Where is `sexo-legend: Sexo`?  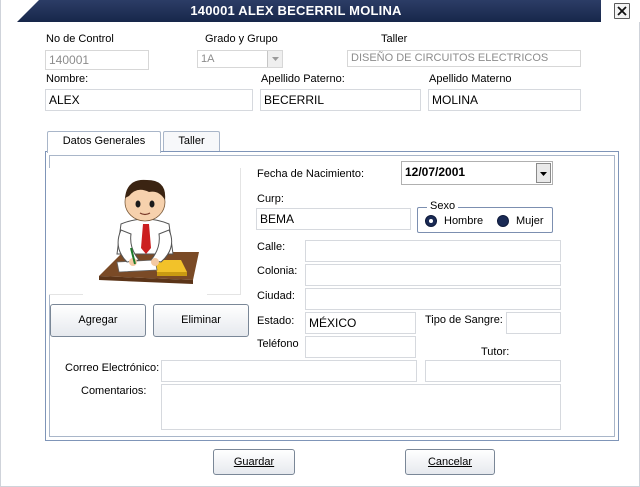
sexo-legend: Sexo is located at coordinates (443, 206).